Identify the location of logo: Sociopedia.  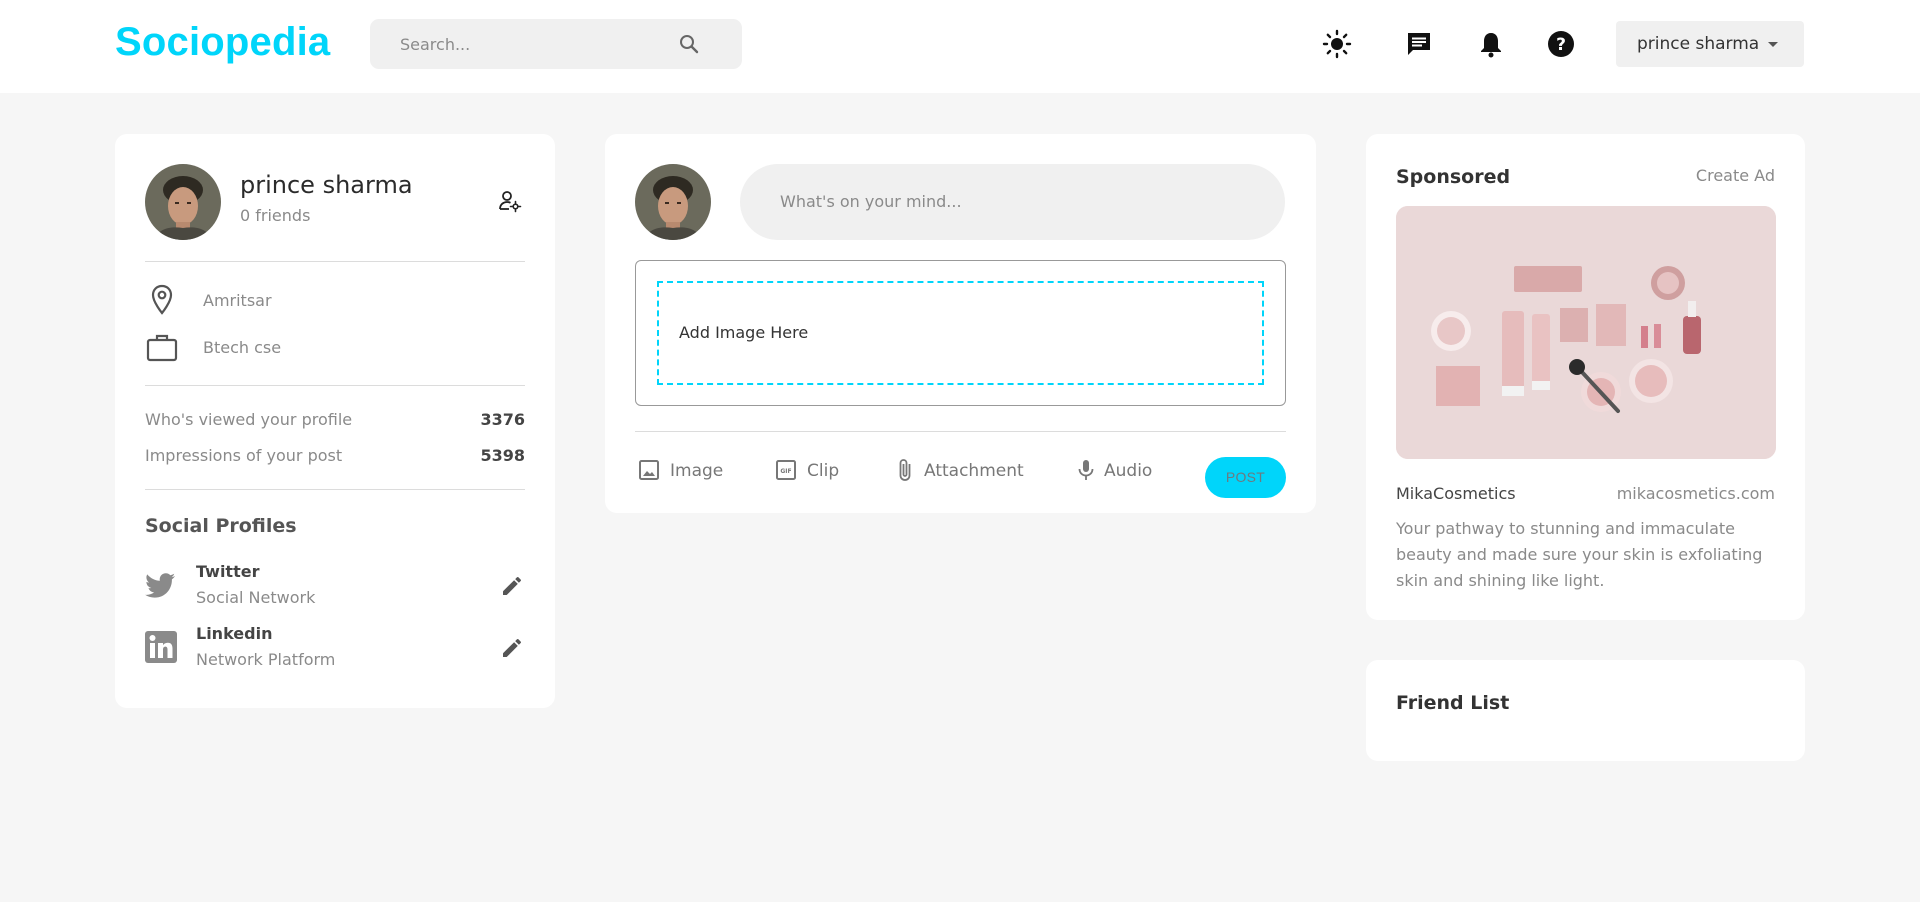
(222, 42).